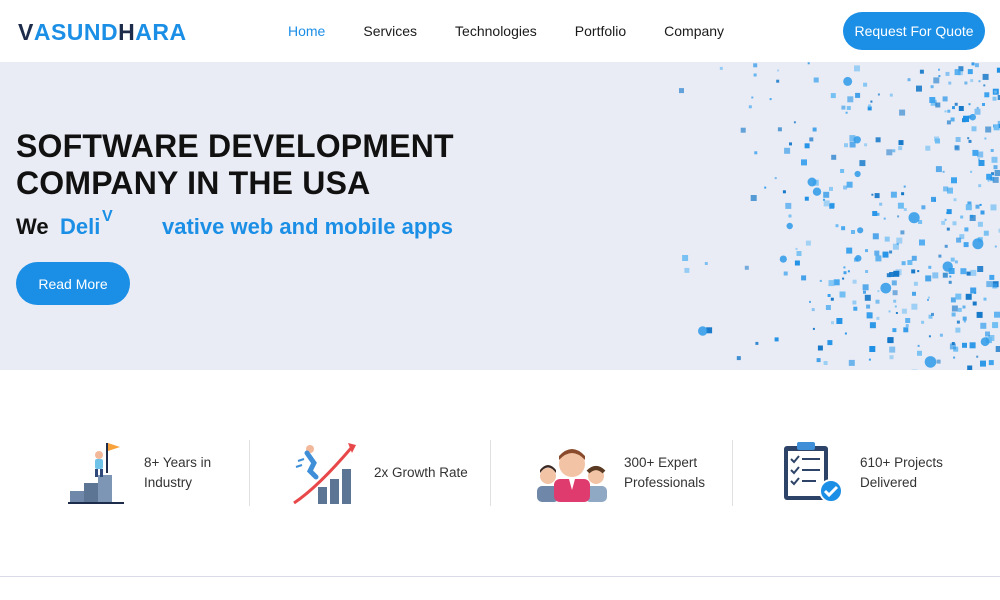 The height and width of the screenshot is (600, 1000). Describe the element at coordinates (500, 576) in the screenshot. I see `section-divider-line` at that location.